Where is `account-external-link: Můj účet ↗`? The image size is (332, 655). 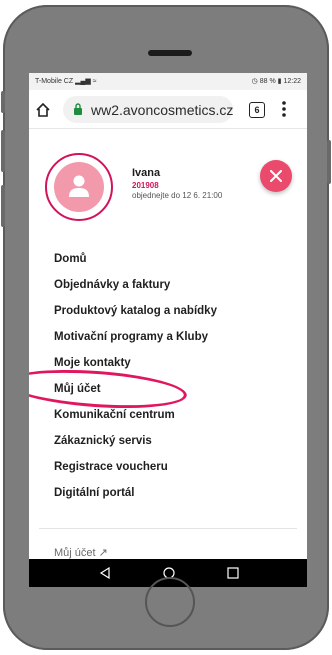 account-external-link: Můj účet ↗ is located at coordinates (81, 552).